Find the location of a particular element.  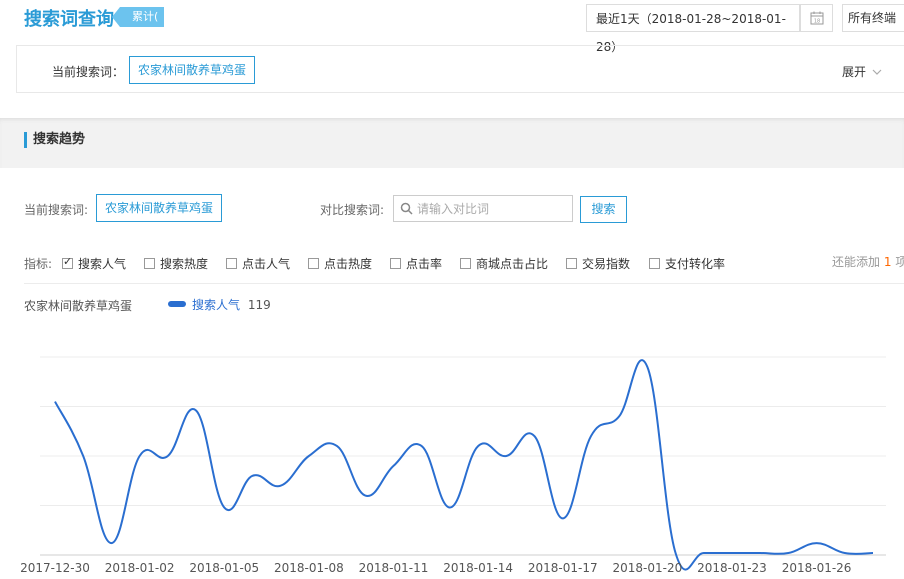

x-tick-label: 2018-01-20 is located at coordinates (647, 568).